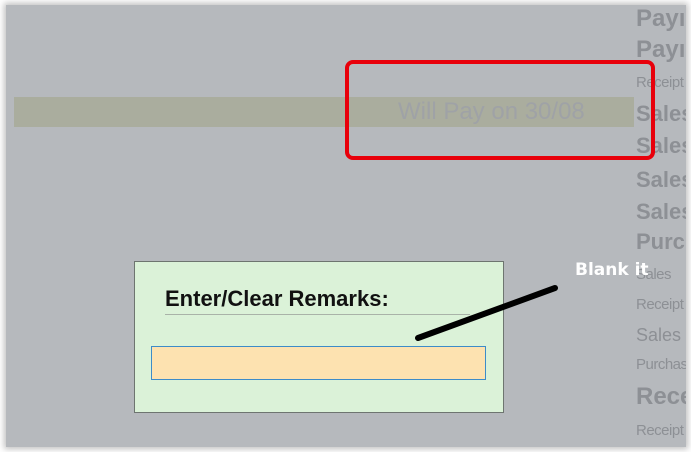 The image size is (691, 452). What do you see at coordinates (660, 242) in the screenshot?
I see `list-item: Purc` at bounding box center [660, 242].